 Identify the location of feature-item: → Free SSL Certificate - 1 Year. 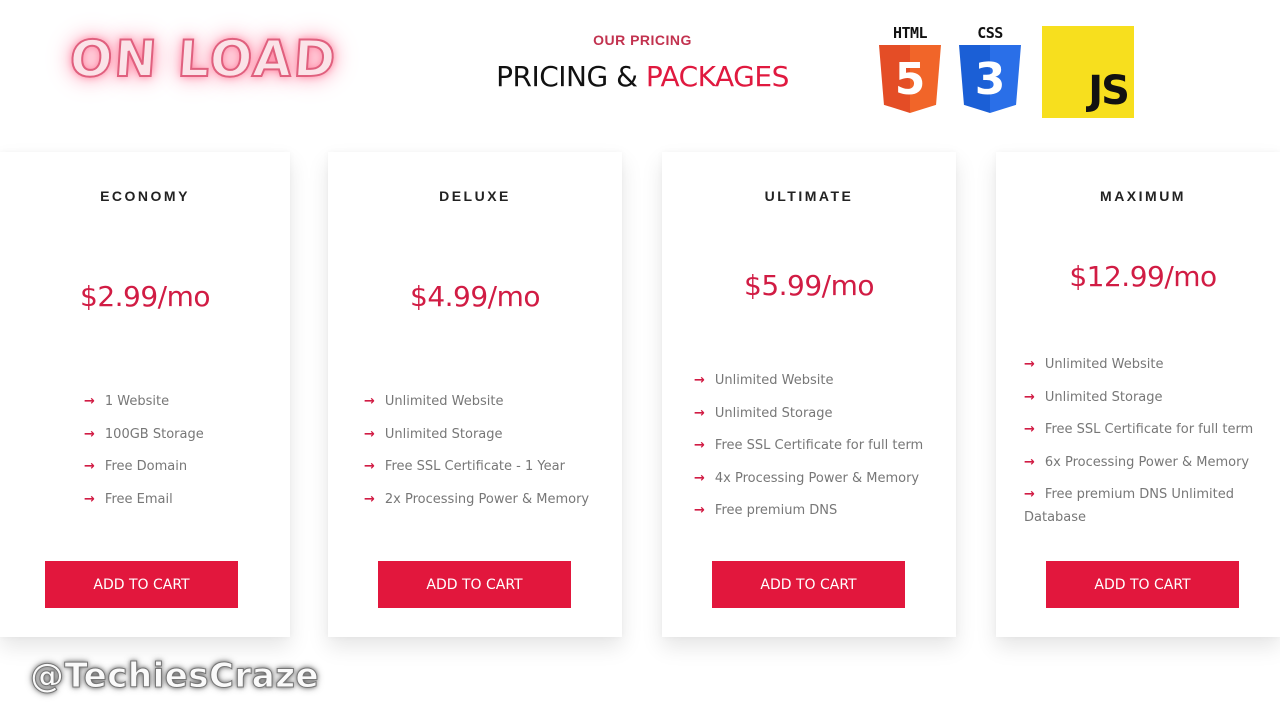
(493, 467).